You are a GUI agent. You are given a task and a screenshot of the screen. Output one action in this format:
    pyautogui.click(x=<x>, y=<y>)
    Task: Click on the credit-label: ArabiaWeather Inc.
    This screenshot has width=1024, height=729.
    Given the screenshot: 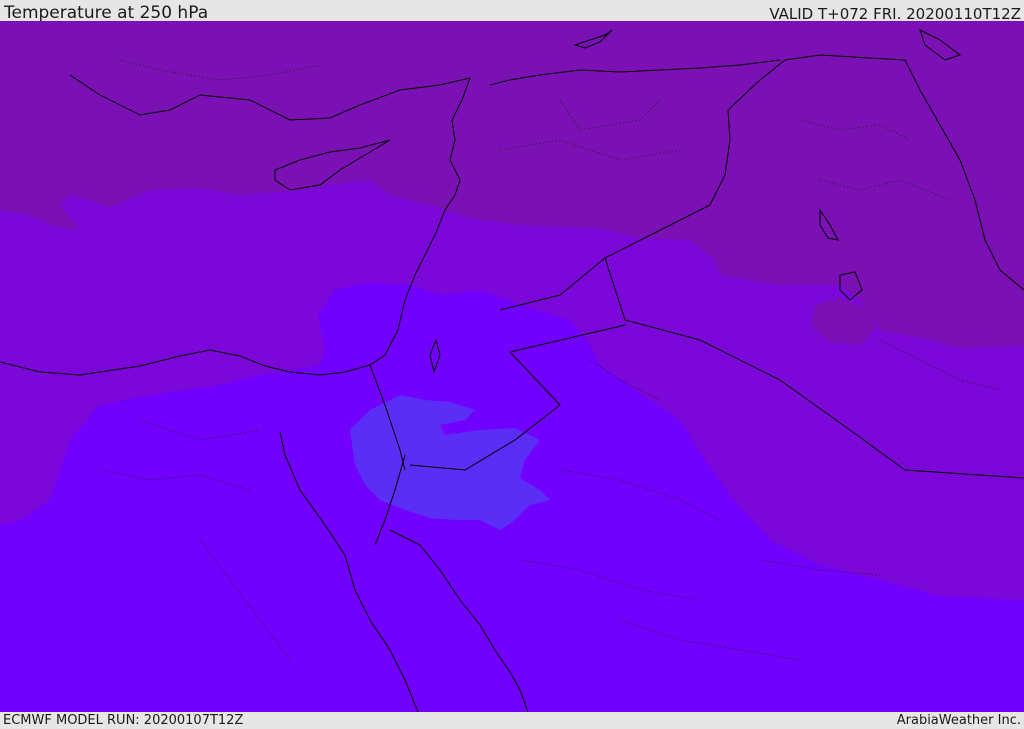 What is the action you would take?
    pyautogui.click(x=958, y=720)
    